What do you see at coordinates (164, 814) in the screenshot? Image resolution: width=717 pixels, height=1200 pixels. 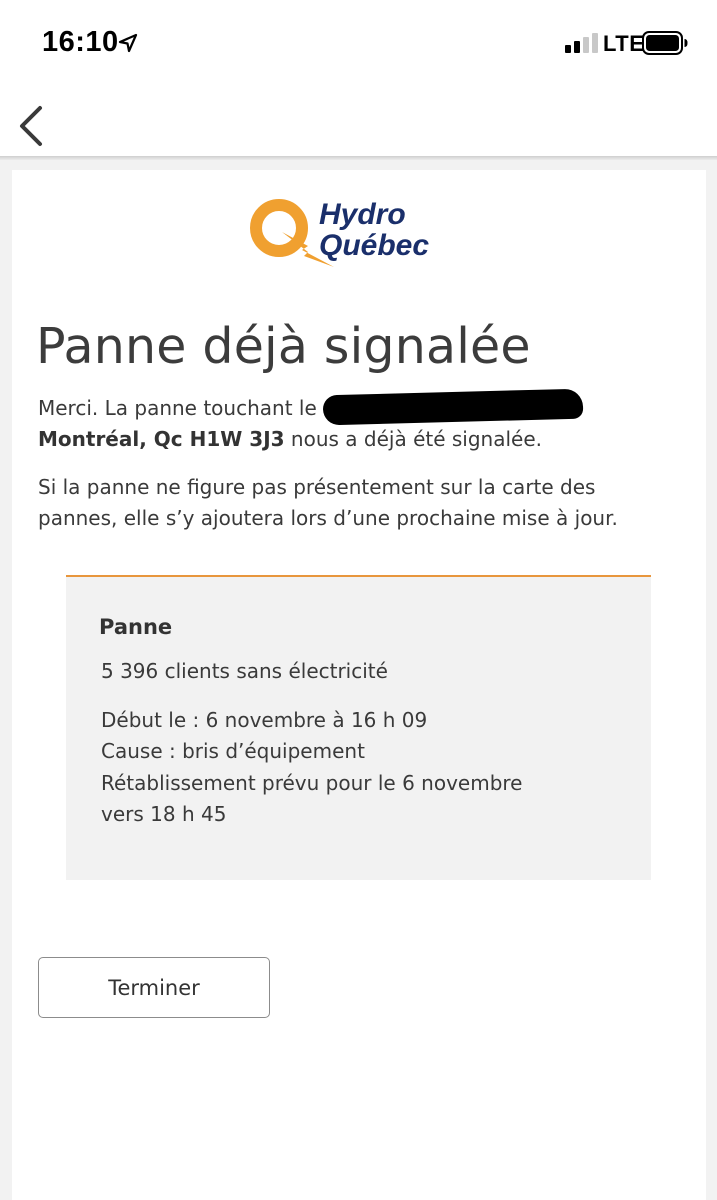 I see `outage-restore-time: vers 18 h 45` at bounding box center [164, 814].